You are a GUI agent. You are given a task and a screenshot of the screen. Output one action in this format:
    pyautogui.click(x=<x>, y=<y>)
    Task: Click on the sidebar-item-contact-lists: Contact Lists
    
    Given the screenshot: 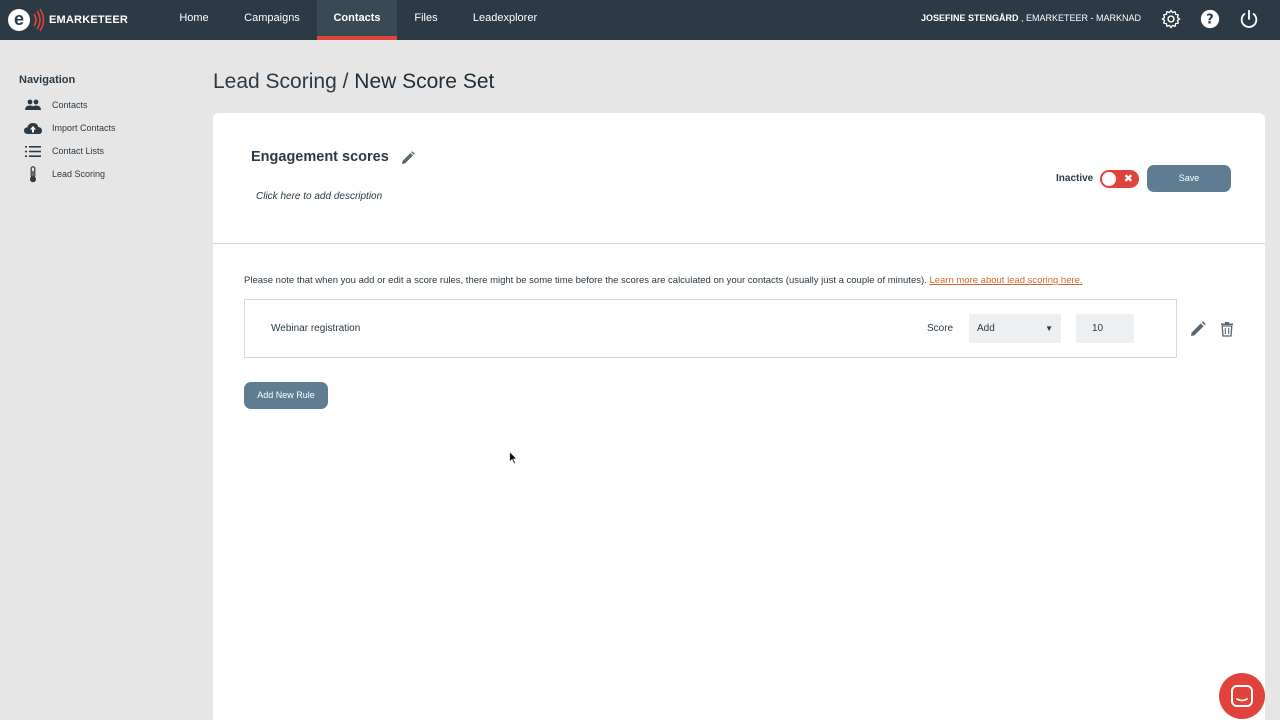 What is the action you would take?
    pyautogui.click(x=64, y=151)
    